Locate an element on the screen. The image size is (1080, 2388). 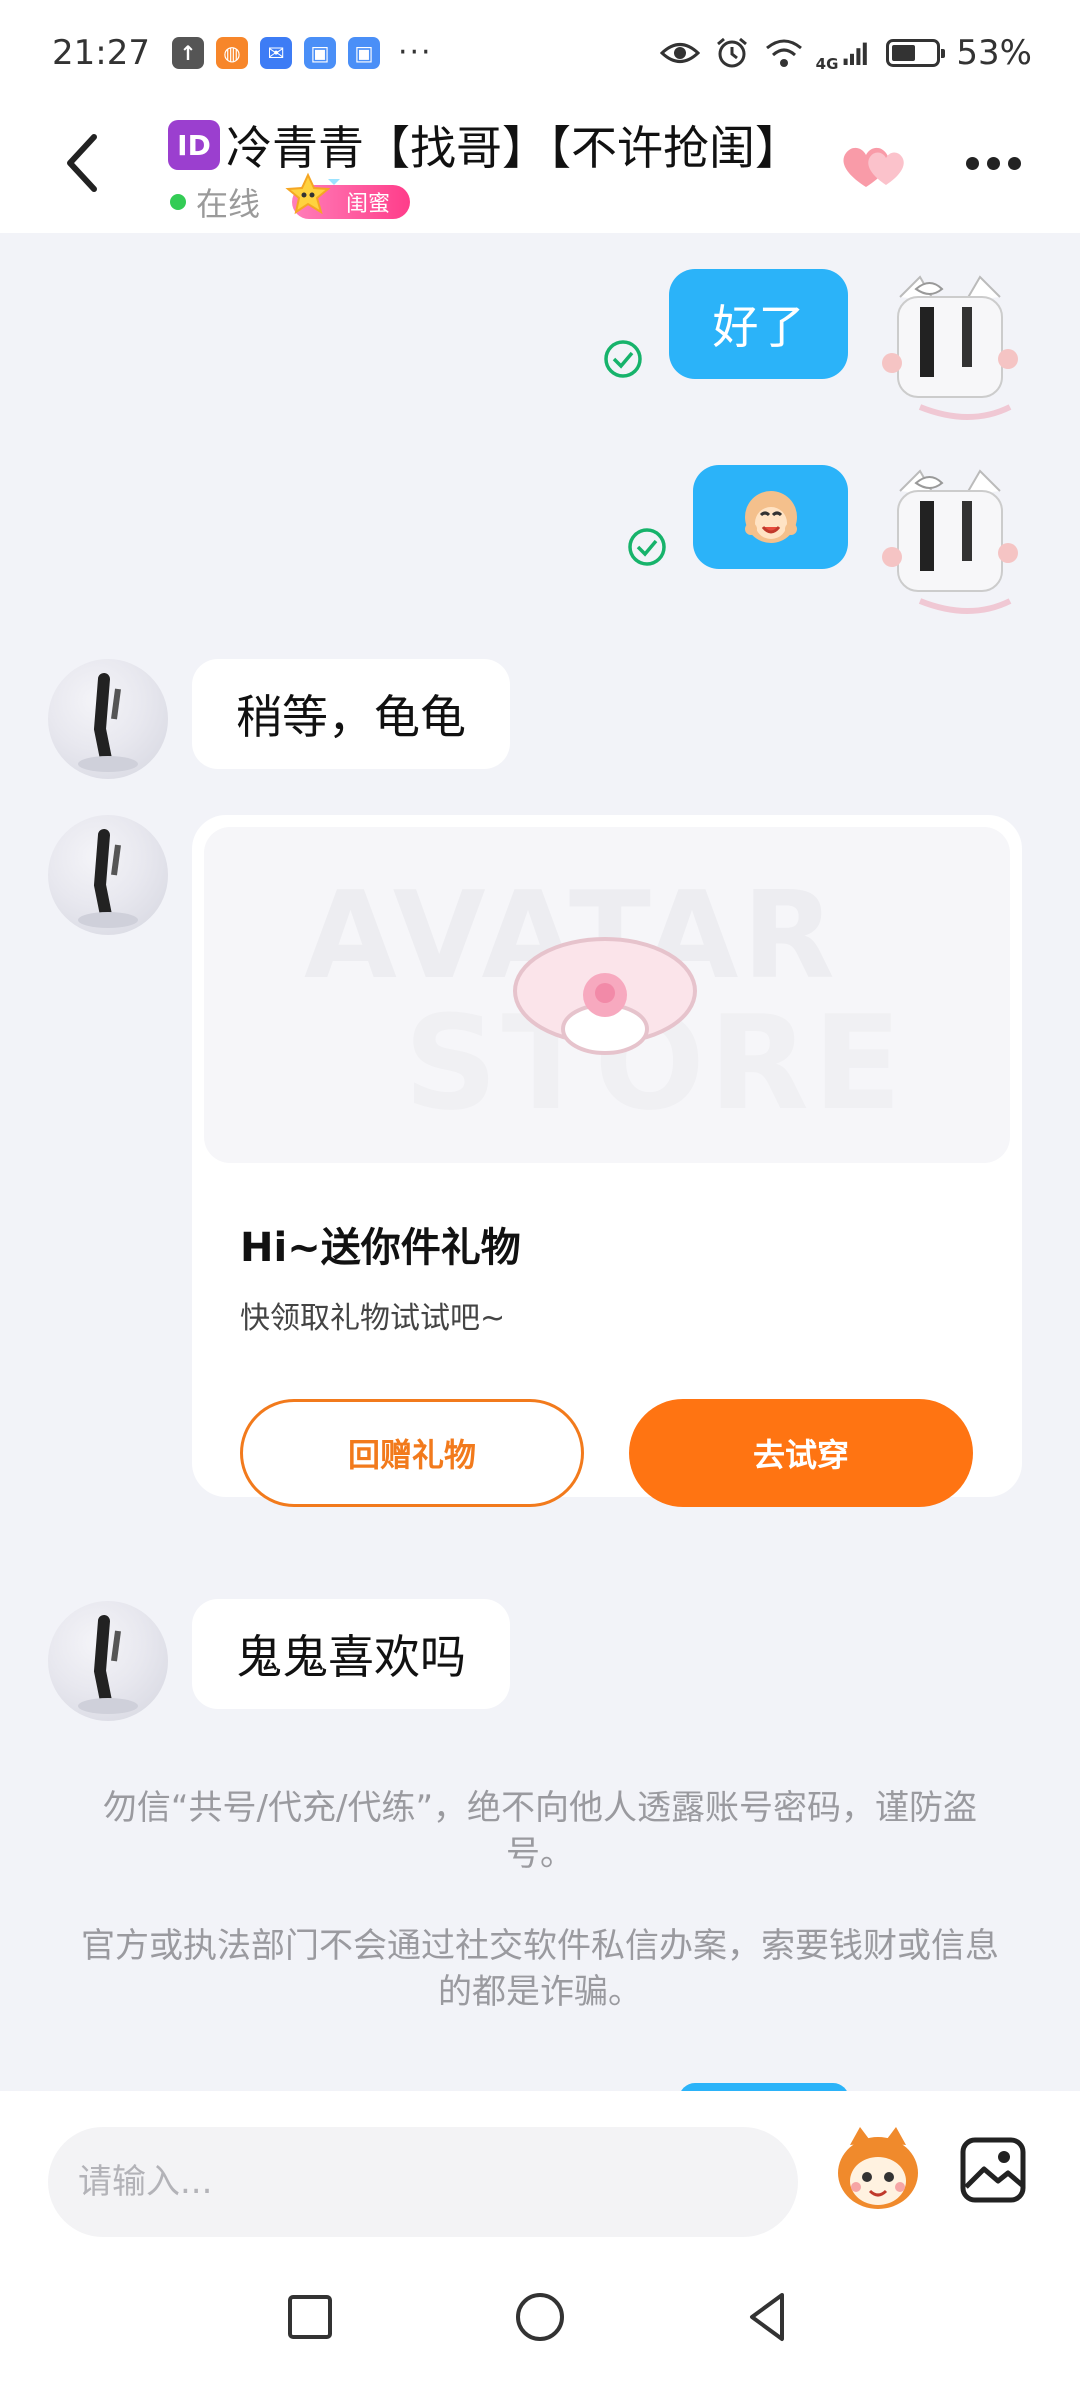
app-notification-icon-2: ▣ is located at coordinates (319, 52).